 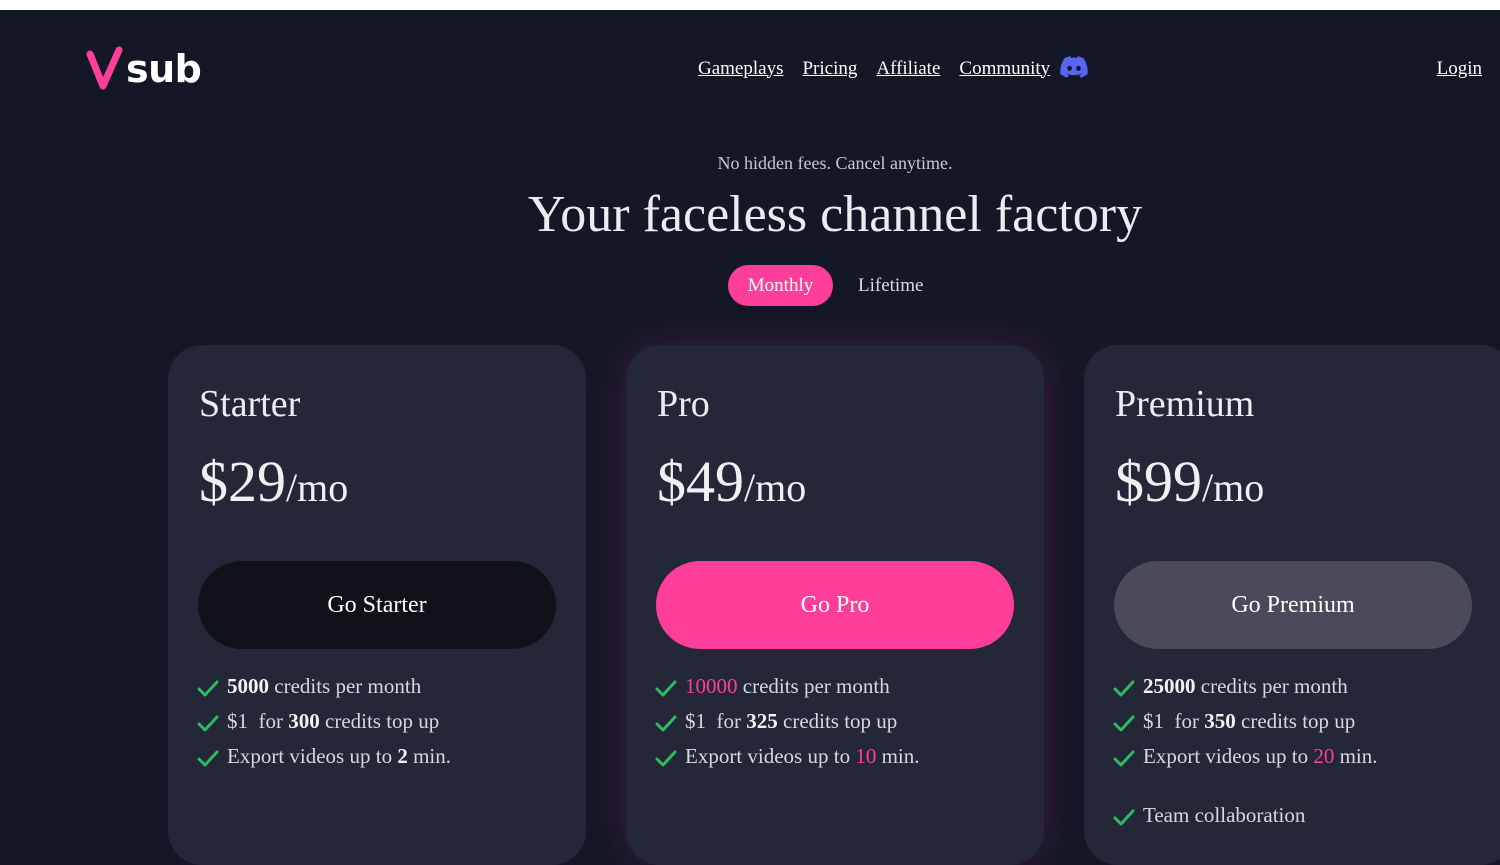 I want to click on feature-item: 25000 credits per month, so click(x=1245, y=686).